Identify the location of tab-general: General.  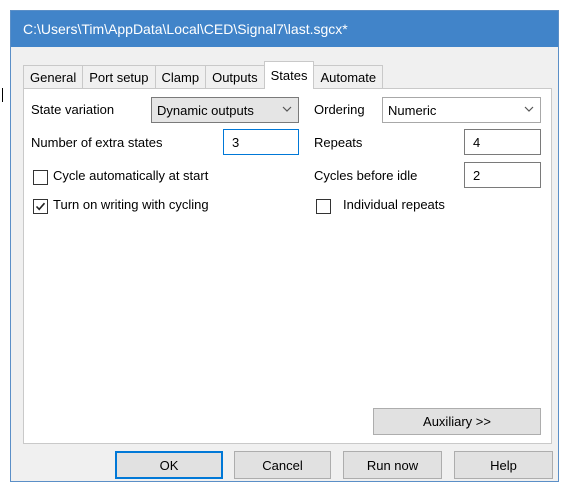
(53, 76).